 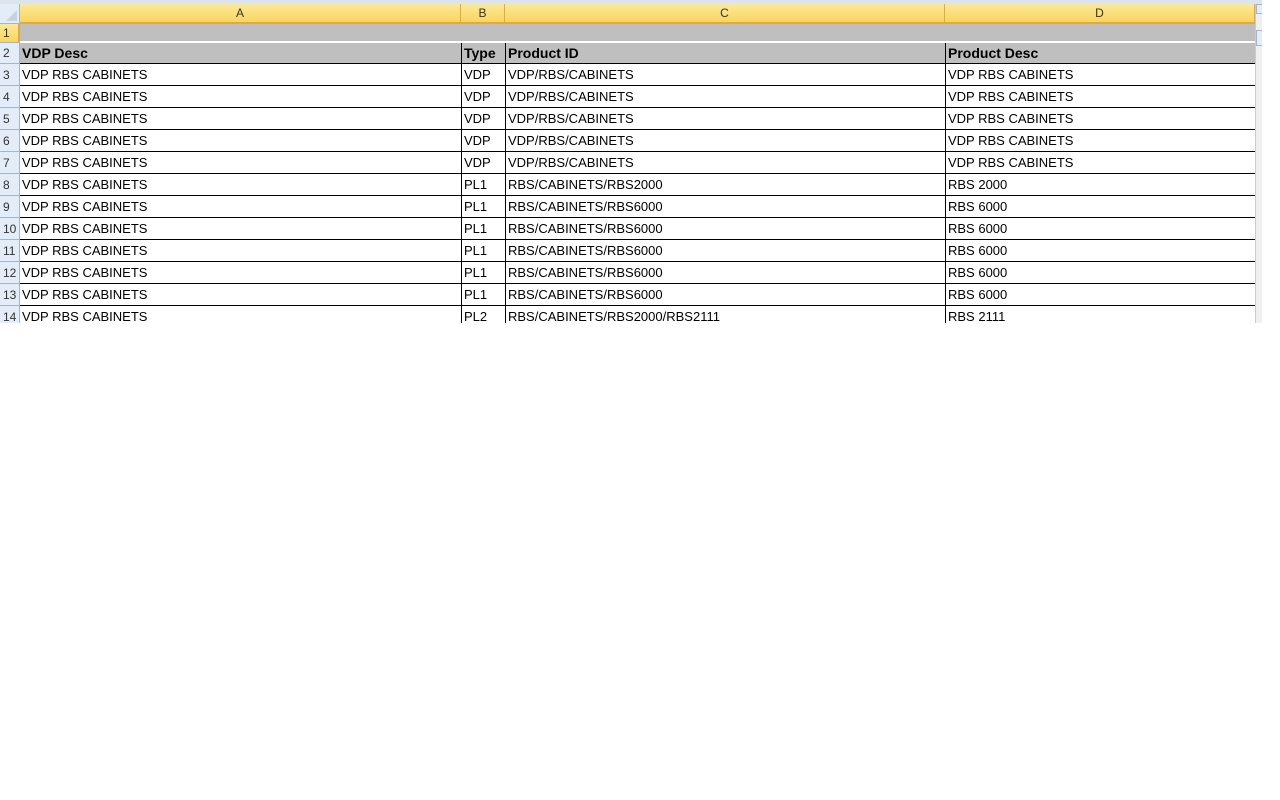 I want to click on row-header: 2, so click(x=10, y=53).